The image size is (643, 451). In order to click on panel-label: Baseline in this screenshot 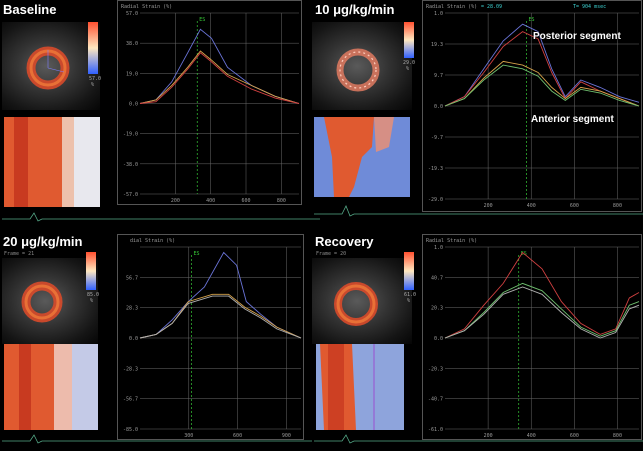, I will do `click(30, 9)`.